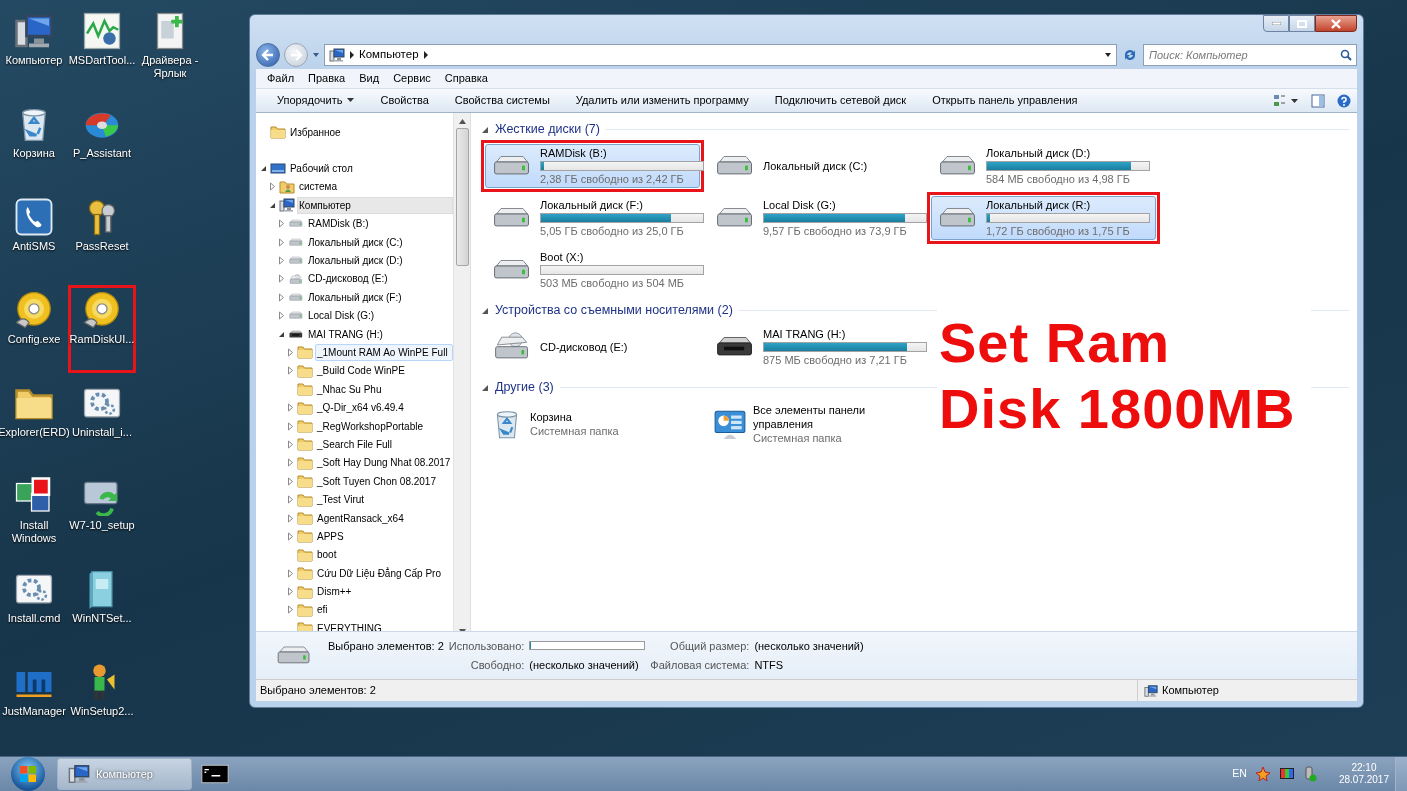 The height and width of the screenshot is (791, 1407). What do you see at coordinates (102, 246) in the screenshot?
I see `icon-label: PassReset` at bounding box center [102, 246].